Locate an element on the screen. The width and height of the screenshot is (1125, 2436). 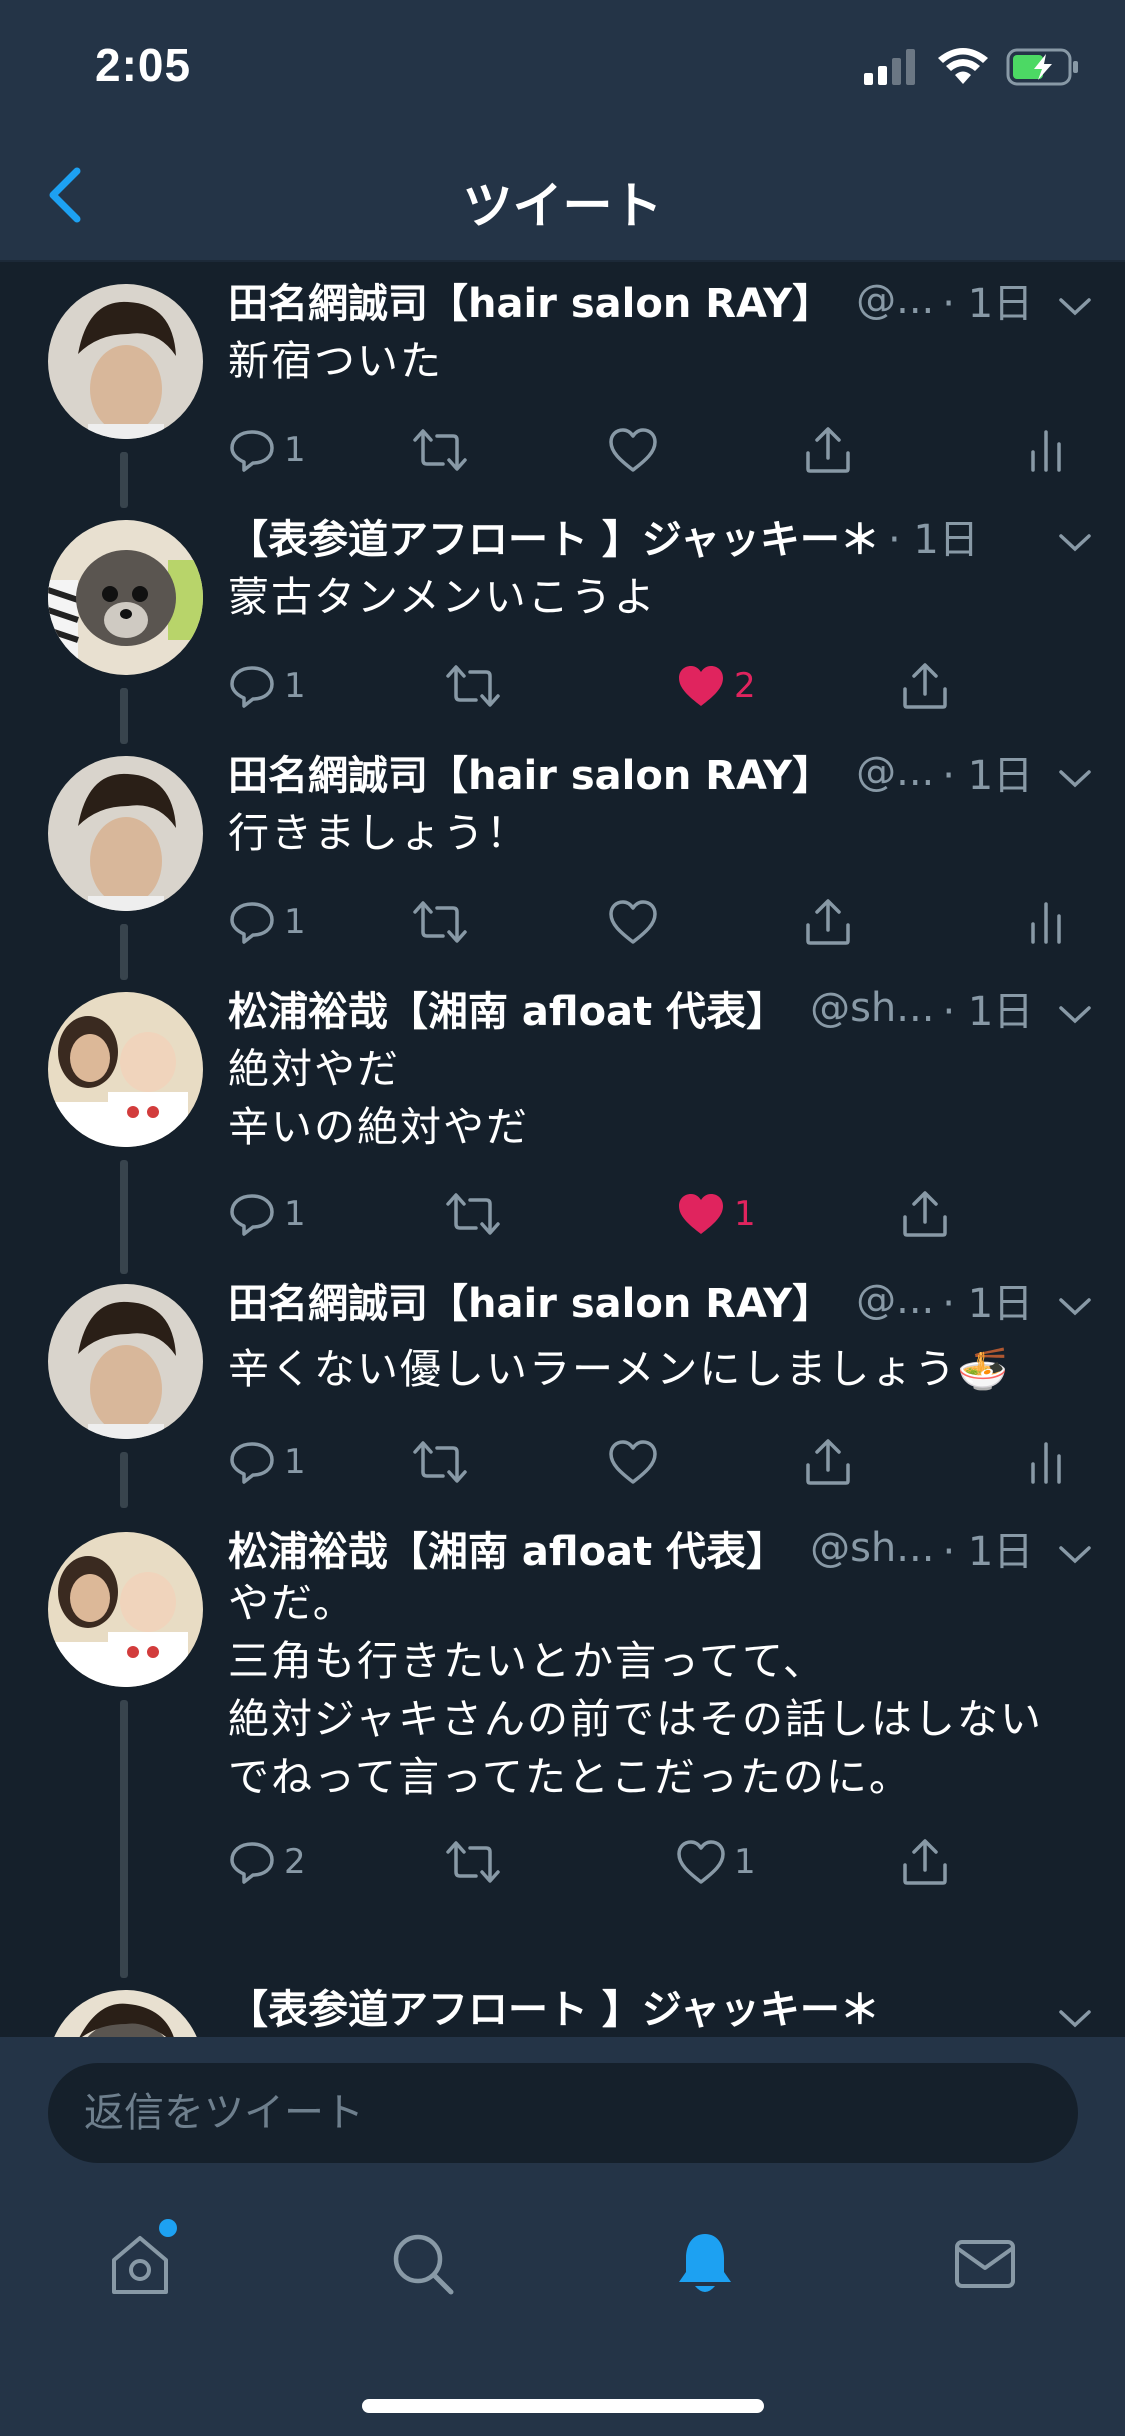
reply-count: 2 is located at coordinates (295, 1862).